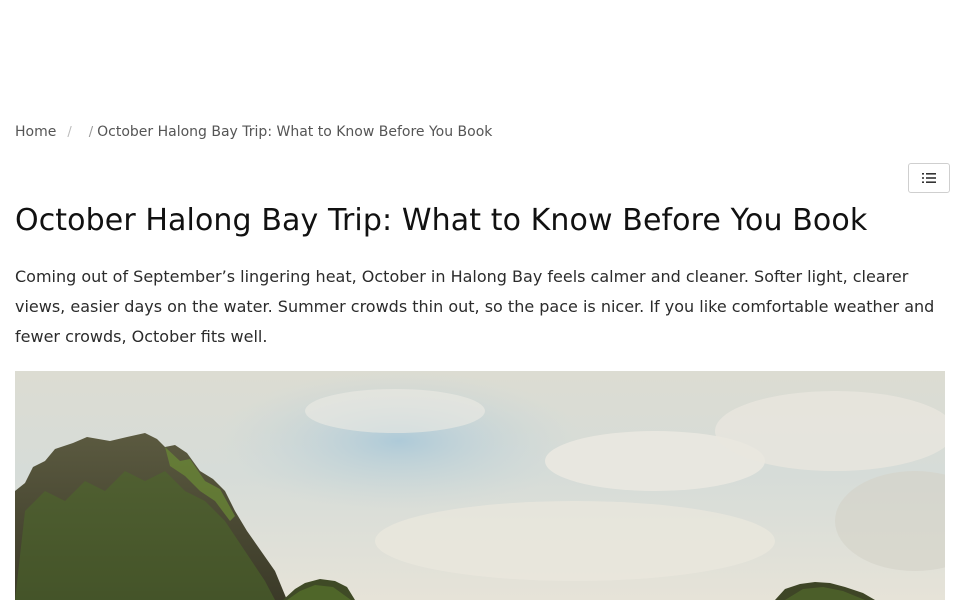 The image size is (960, 600). I want to click on list-icon, so click(929, 178).